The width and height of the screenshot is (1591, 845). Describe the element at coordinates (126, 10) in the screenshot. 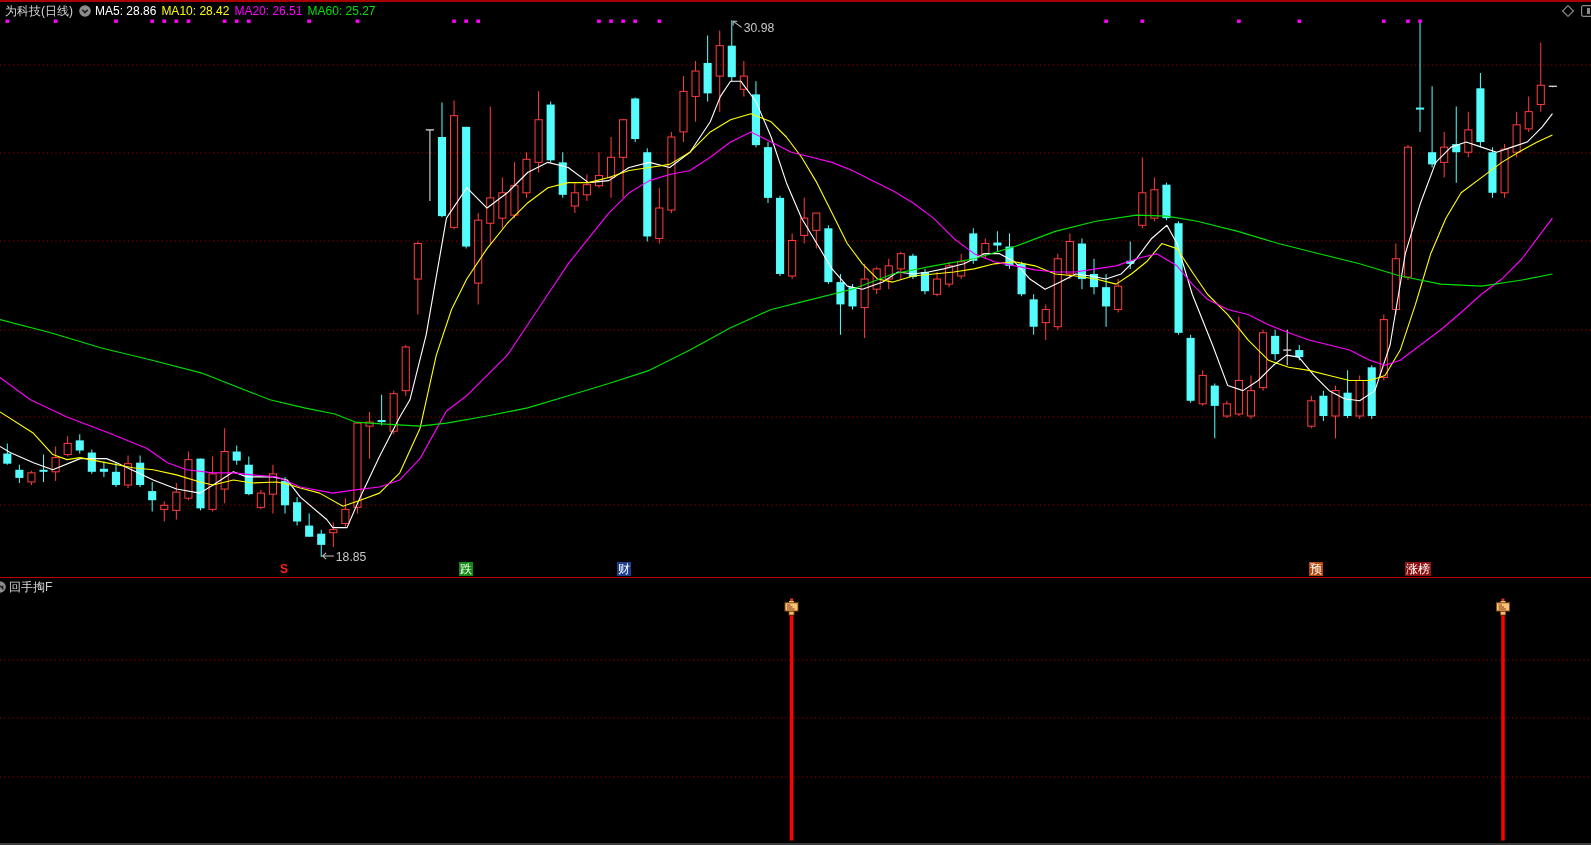

I see `ma-legend-label: MA5: 28.86` at that location.